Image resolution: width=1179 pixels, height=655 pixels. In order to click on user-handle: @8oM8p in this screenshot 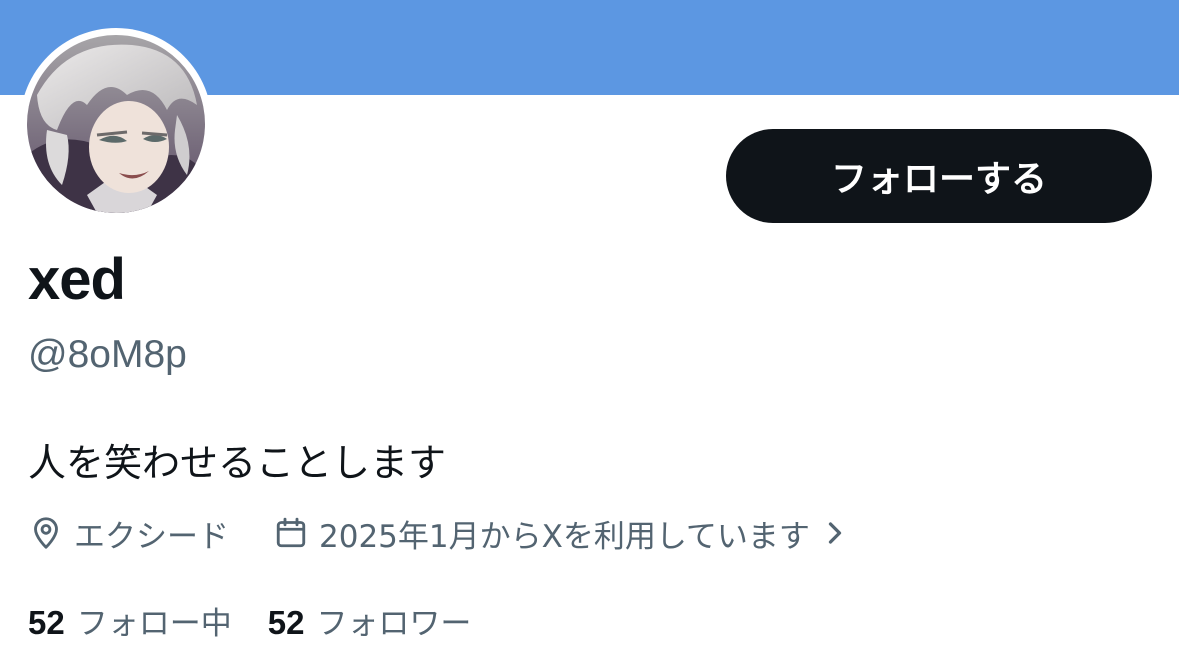, I will do `click(107, 354)`.